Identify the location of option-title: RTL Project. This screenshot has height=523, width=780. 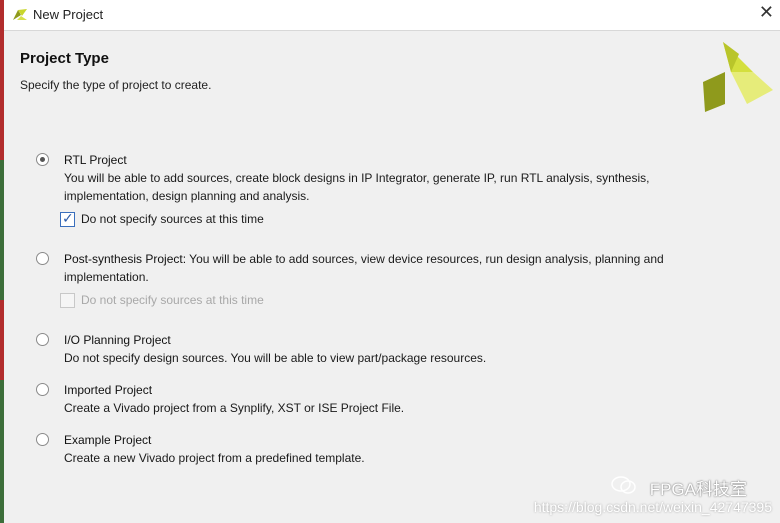
(95, 160).